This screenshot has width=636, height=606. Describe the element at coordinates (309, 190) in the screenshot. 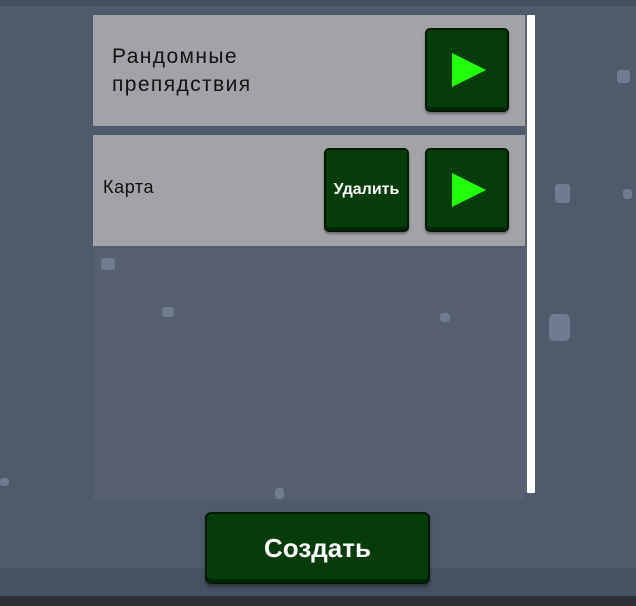

I see `level-row: Карта Удалить` at that location.